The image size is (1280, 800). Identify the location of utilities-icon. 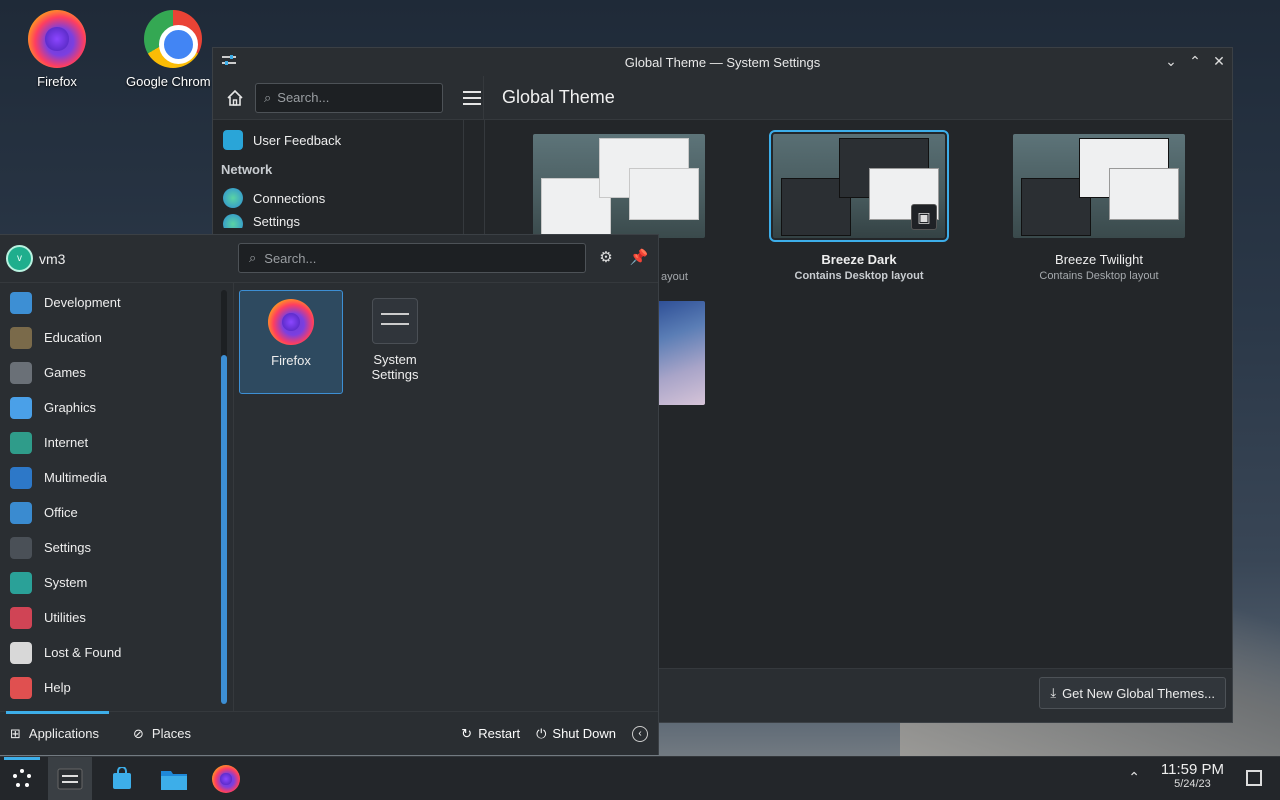
(21, 617).